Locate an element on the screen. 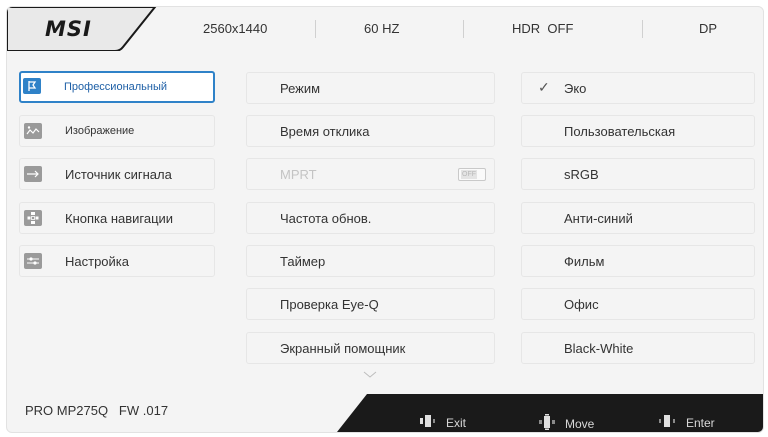 This screenshot has width=768, height=437. menu-label: Профессиональный is located at coordinates (116, 87).